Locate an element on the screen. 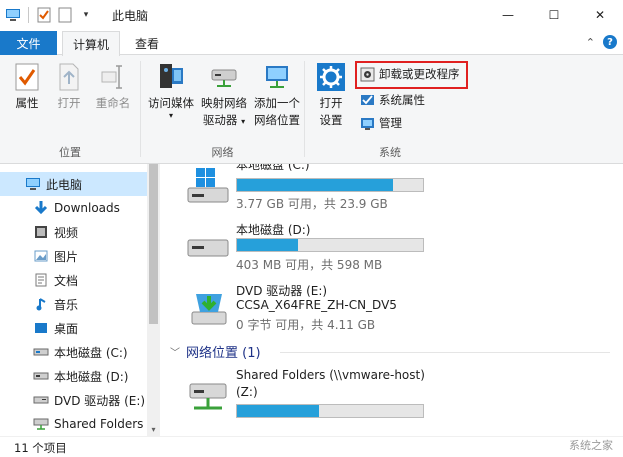 The height and width of the screenshot is (457, 623). nav-scrollbar: ▾ is located at coordinates (153, 300).